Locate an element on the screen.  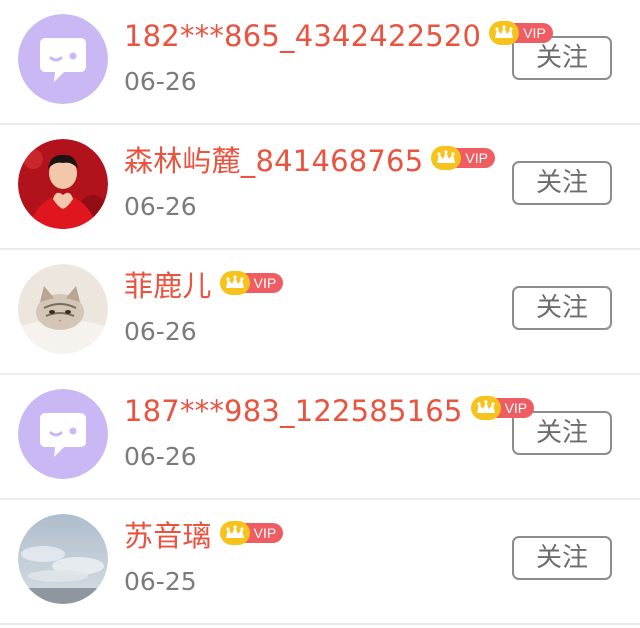
follow-date: 06-25 is located at coordinates (160, 581).